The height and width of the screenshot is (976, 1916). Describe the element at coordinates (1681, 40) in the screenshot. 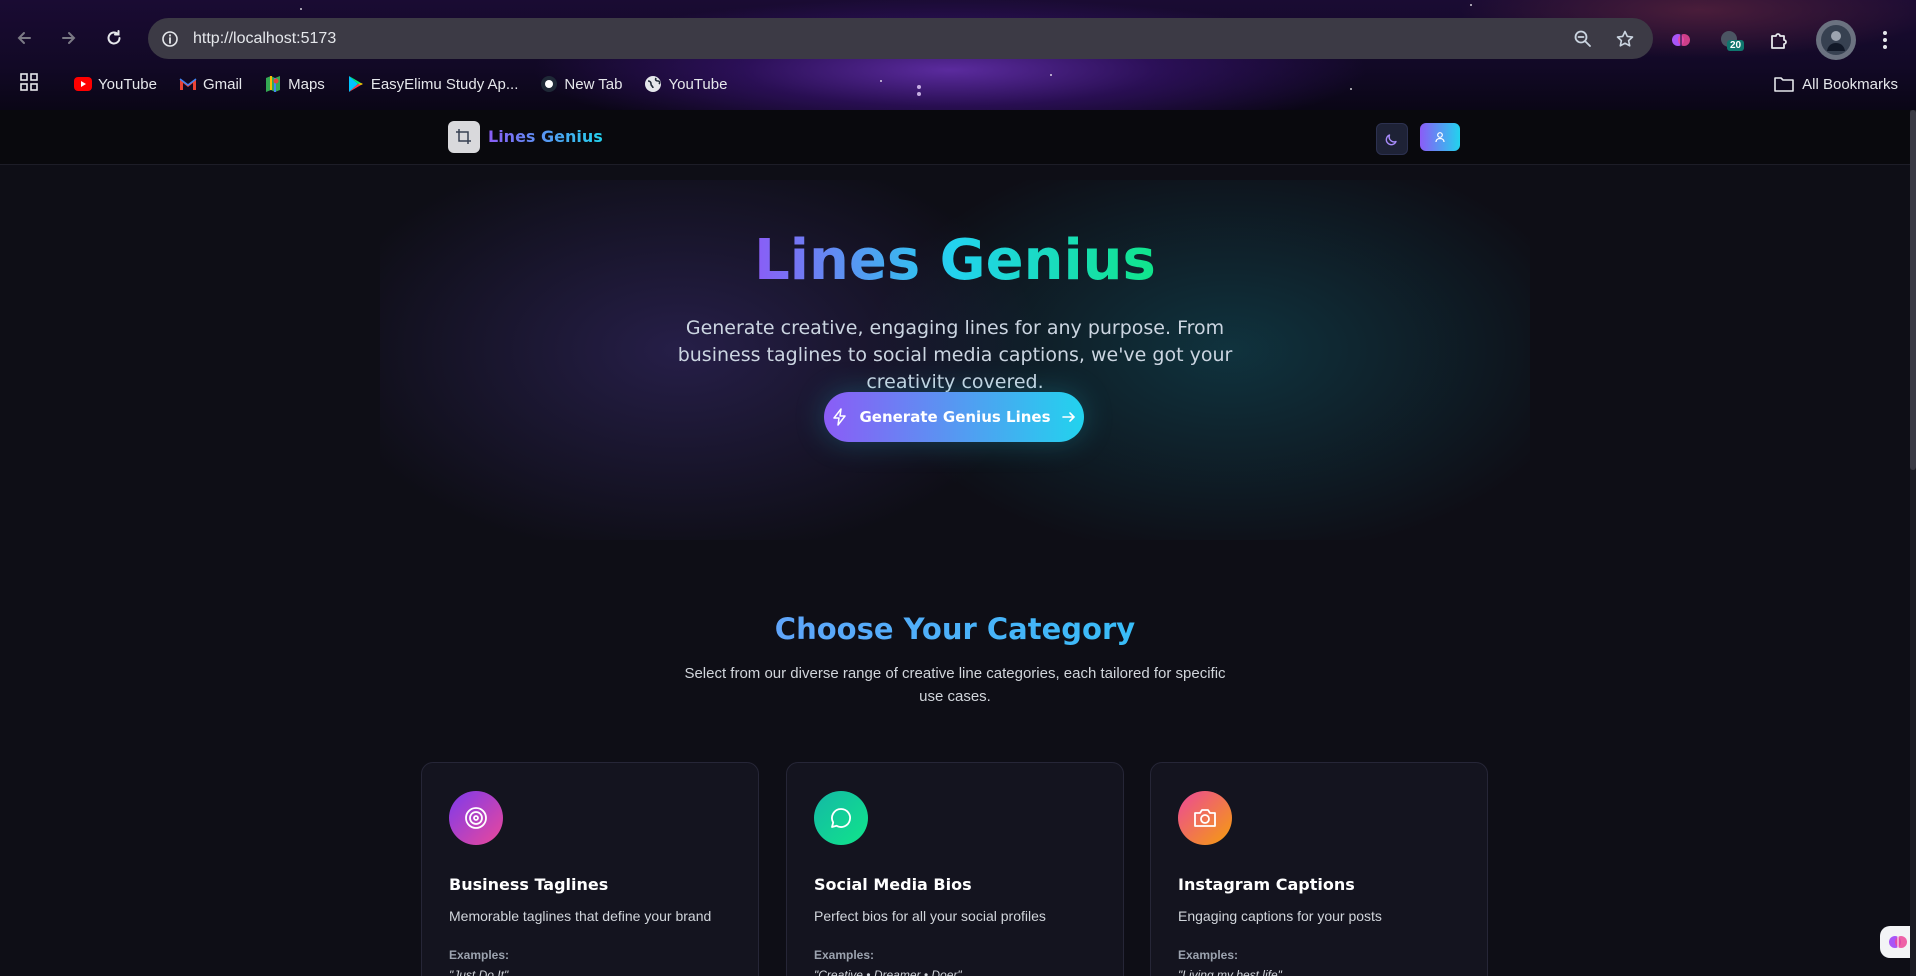

I see `brain-extension-icon` at that location.